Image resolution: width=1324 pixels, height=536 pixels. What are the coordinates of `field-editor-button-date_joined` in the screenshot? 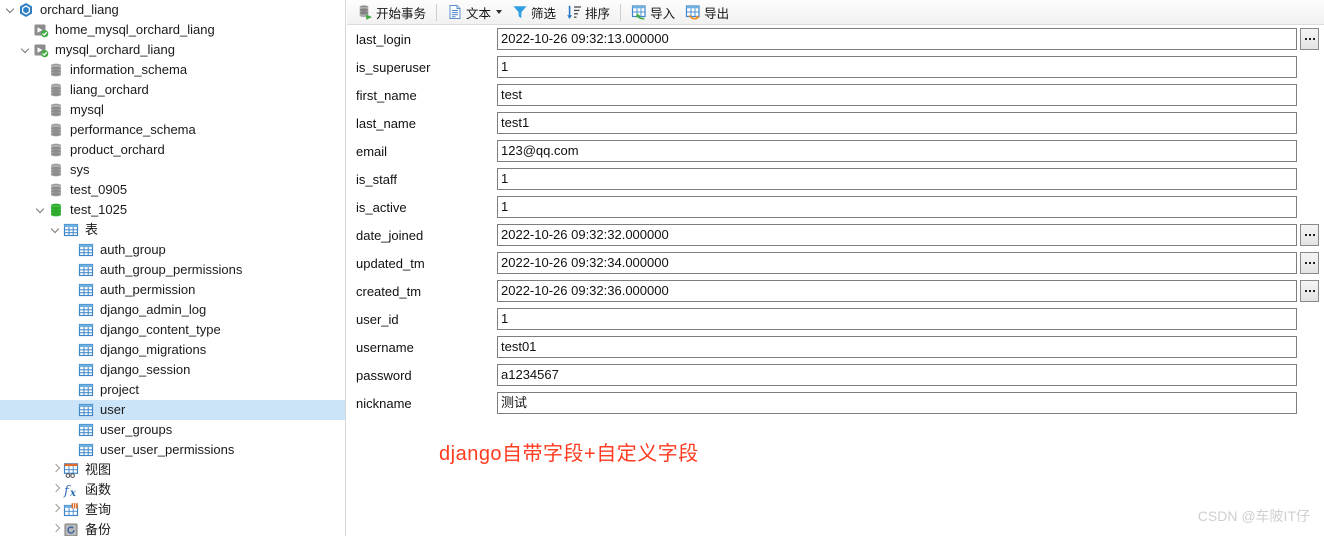 It's located at (1309, 235).